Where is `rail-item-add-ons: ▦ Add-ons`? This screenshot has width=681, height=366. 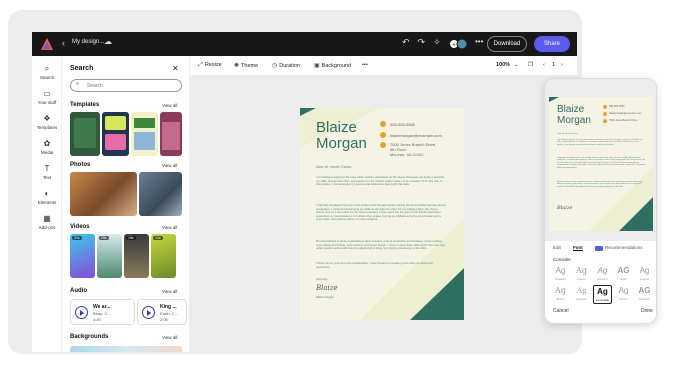 rail-item-add-ons: ▦ Add-ons is located at coordinates (47, 222).